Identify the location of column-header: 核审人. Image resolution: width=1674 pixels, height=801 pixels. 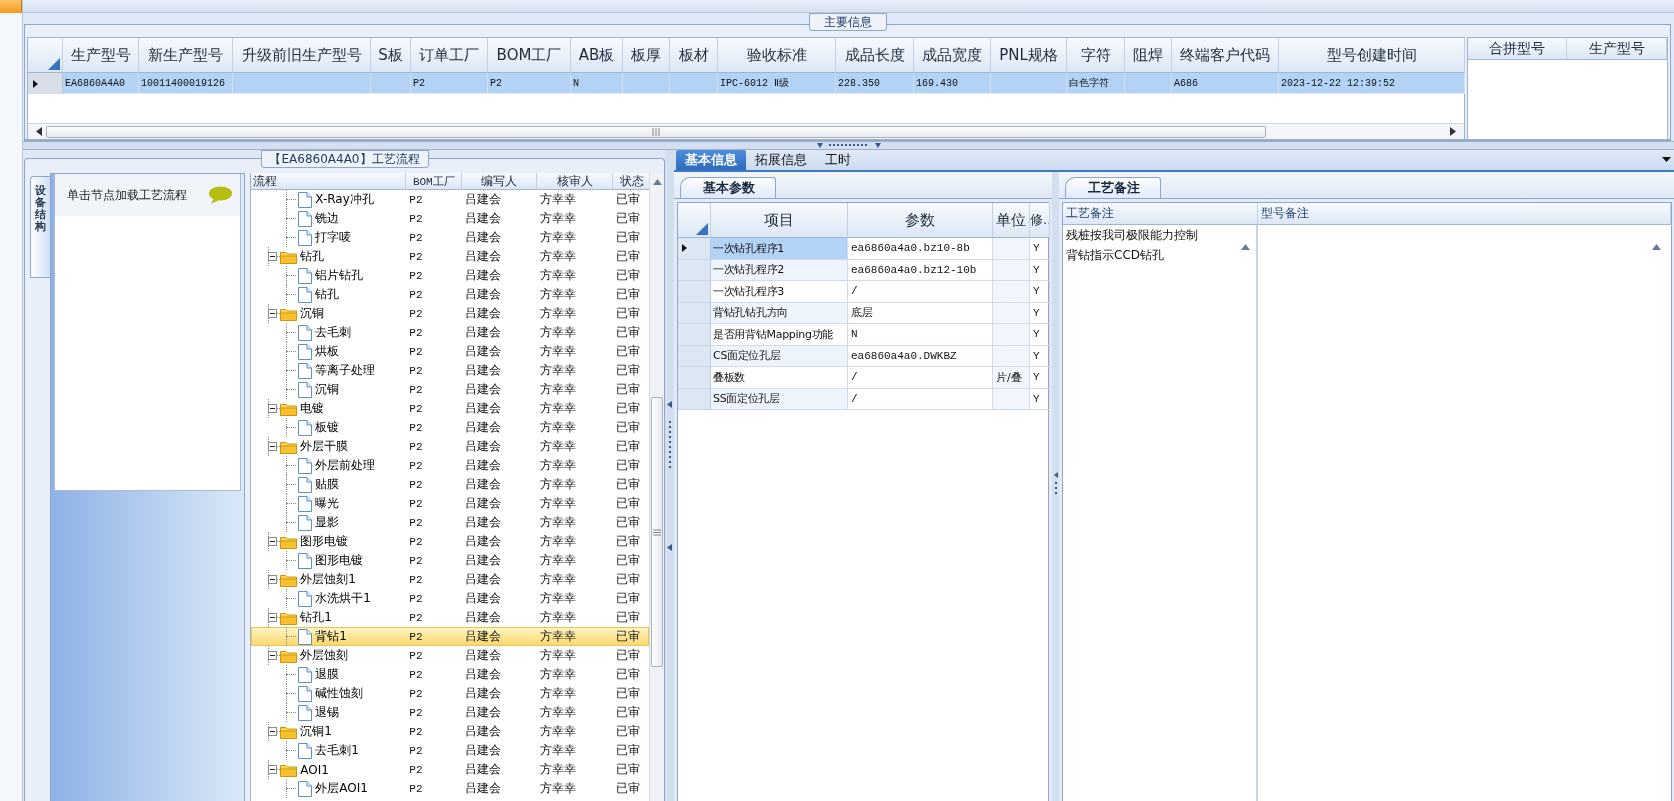
(575, 181).